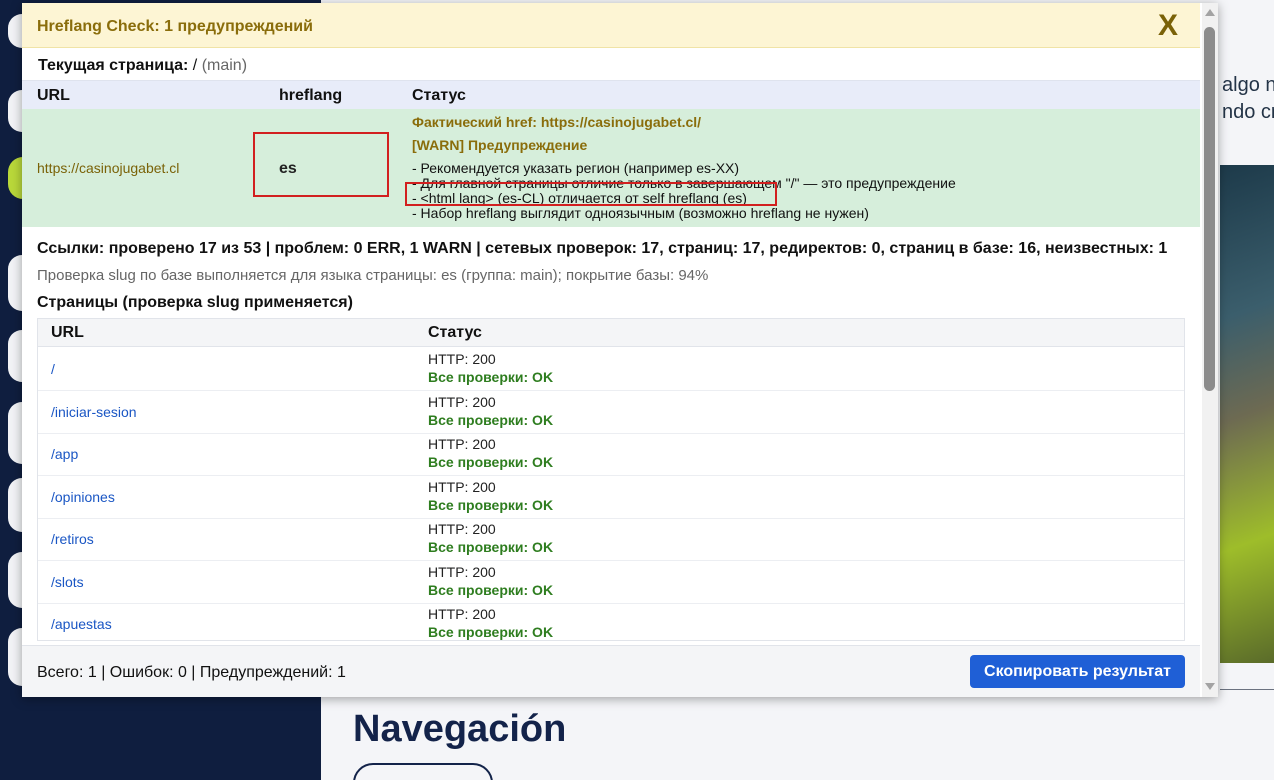 This screenshot has width=1274, height=780. What do you see at coordinates (611, 582) in the screenshot?
I see `table-row: /slots HTTP: 200 Все проверки: OK` at bounding box center [611, 582].